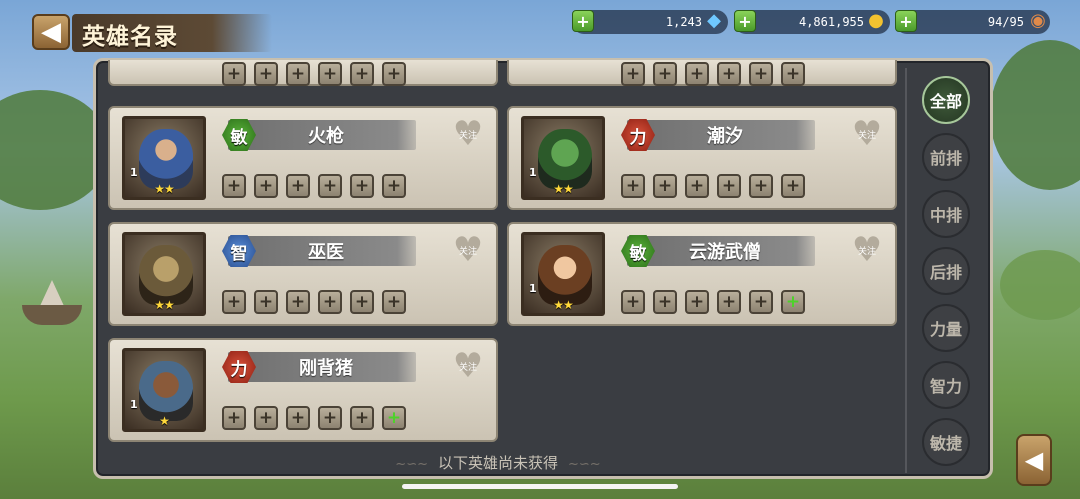 The height and width of the screenshot is (499, 1080). I want to click on back-arrow-icon: ◀, so click(51, 32).